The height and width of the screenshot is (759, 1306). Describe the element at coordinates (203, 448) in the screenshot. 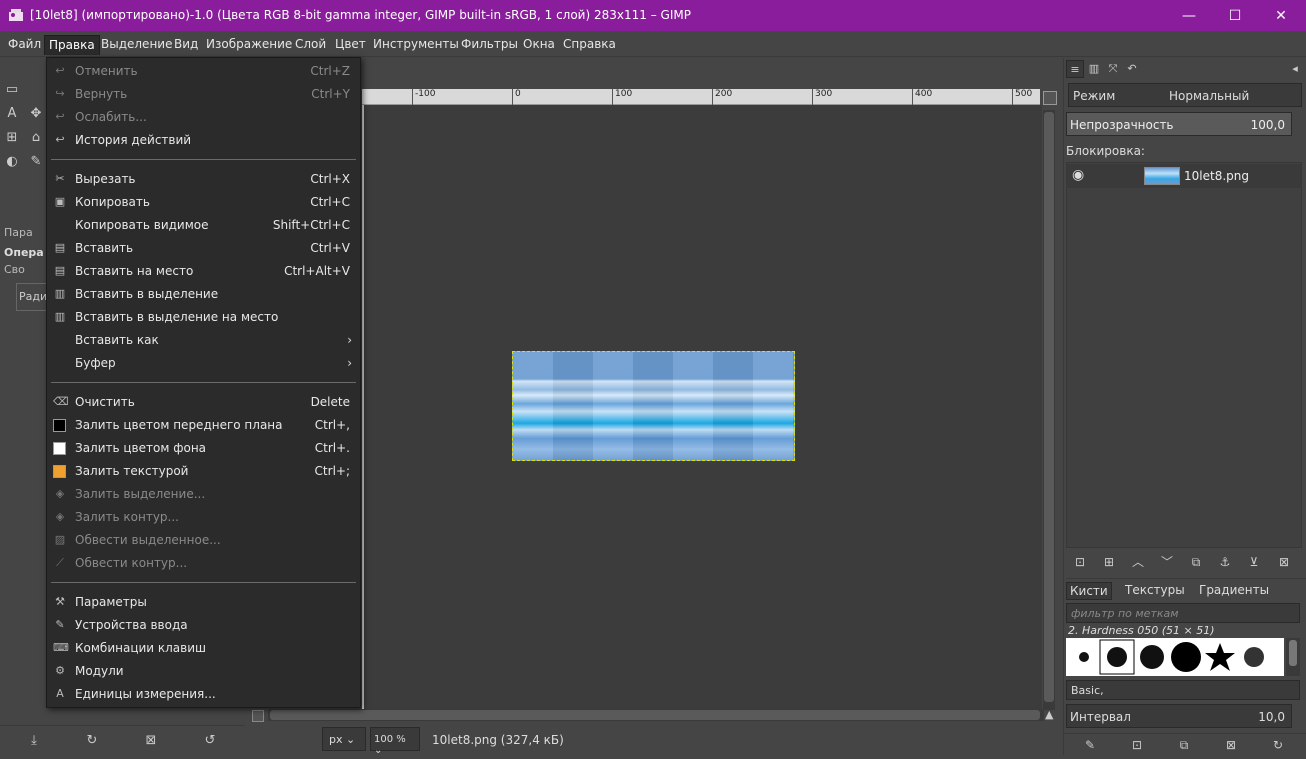

I see `menu-item-15: Залить цветом фона Ctrl+.` at that location.